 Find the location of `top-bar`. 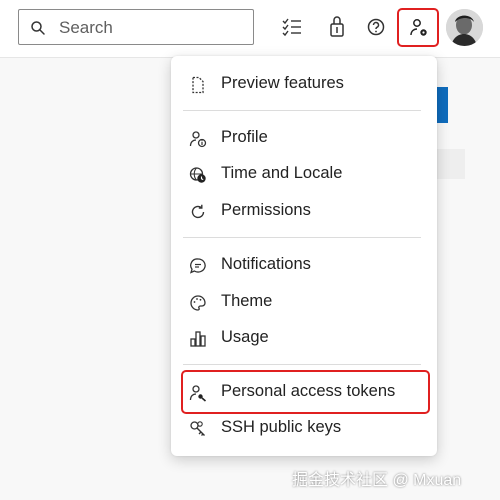

top-bar is located at coordinates (250, 29).